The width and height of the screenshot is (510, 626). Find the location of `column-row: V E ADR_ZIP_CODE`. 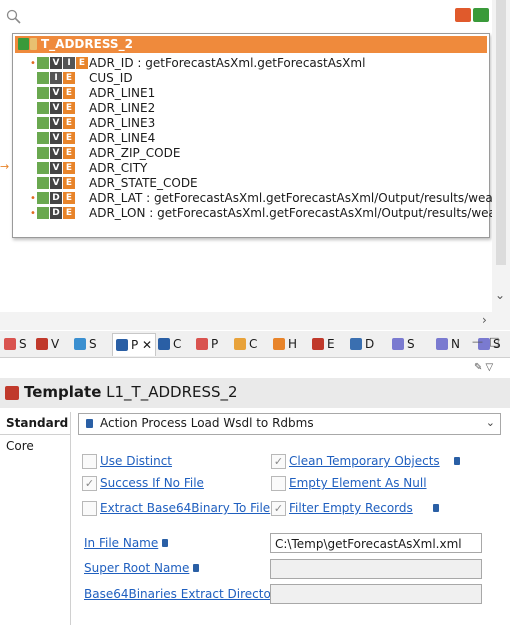

column-row: V E ADR_ZIP_CODE is located at coordinates (251, 153).